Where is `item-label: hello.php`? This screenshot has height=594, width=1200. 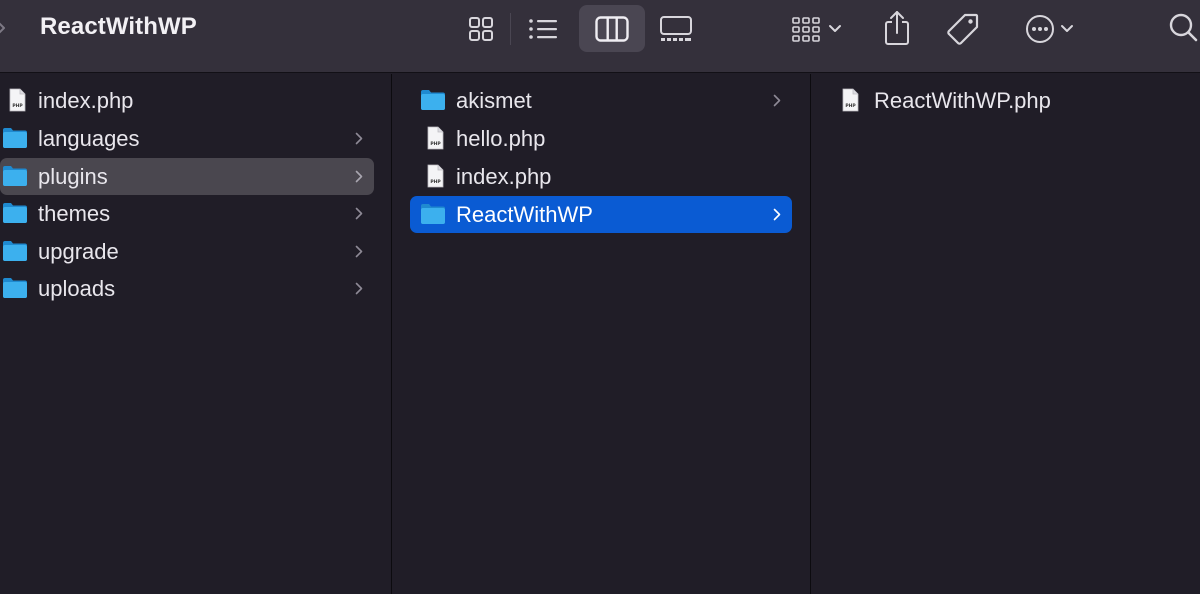 item-label: hello.php is located at coordinates (501, 138).